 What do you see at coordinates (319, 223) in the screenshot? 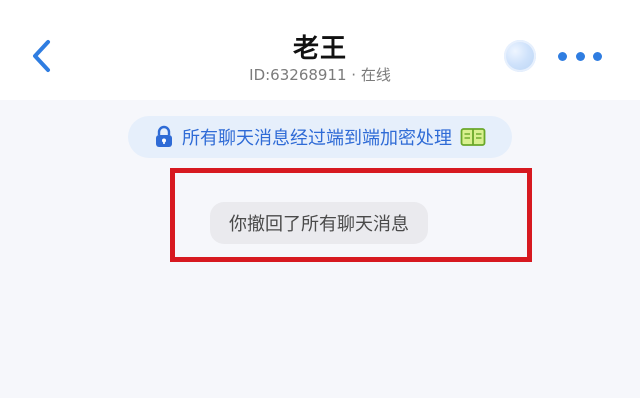
I see `recall-system-message: 你撤回了所有聊天消息` at bounding box center [319, 223].